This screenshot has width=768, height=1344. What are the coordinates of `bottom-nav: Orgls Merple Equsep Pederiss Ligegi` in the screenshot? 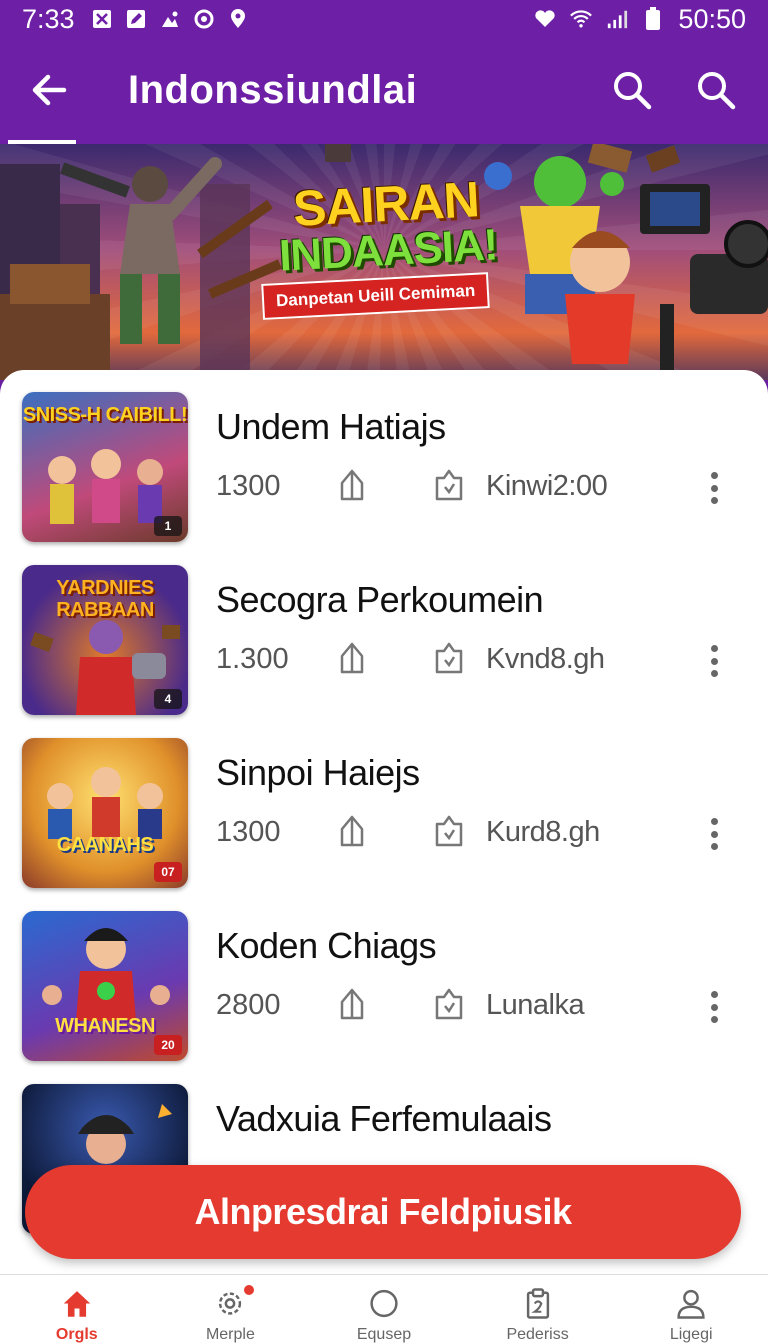 It's located at (384, 1309).